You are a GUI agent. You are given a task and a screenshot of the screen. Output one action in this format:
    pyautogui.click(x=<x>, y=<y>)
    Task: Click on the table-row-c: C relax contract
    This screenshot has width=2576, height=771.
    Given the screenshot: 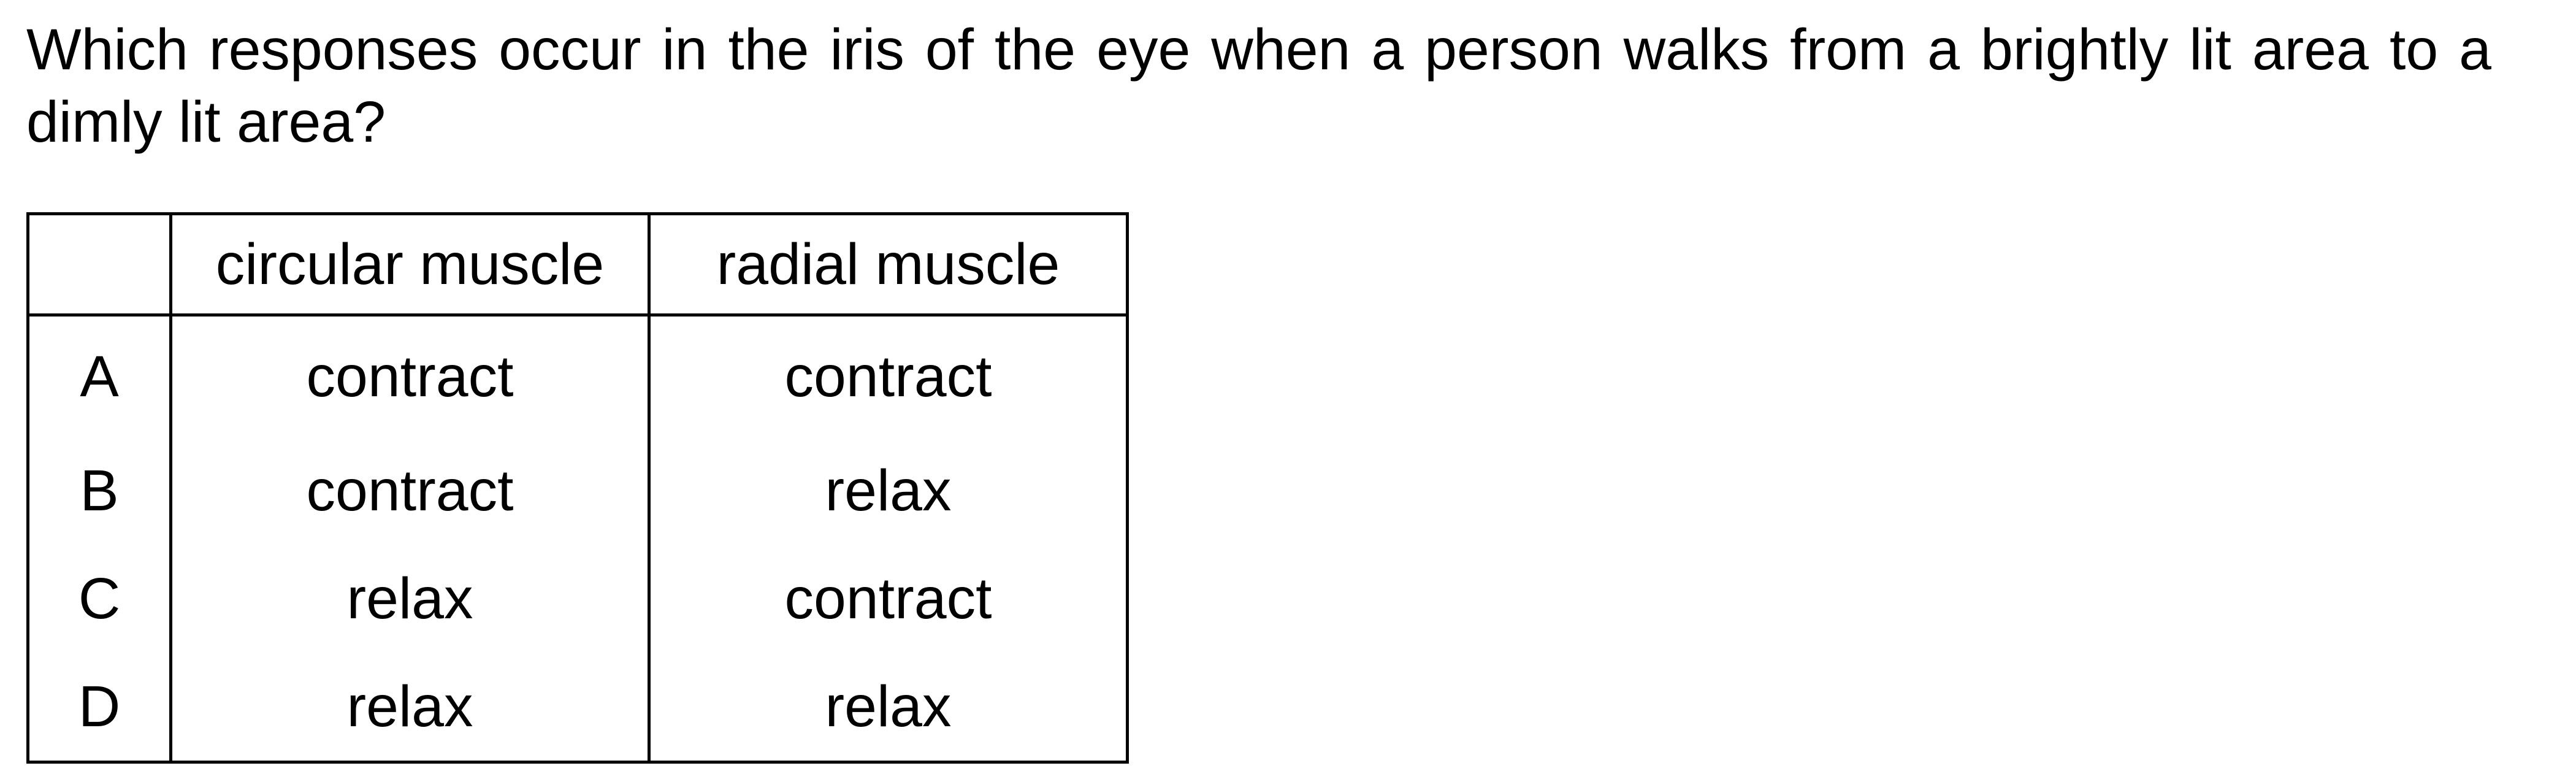 What is the action you would take?
    pyautogui.click(x=577, y=599)
    